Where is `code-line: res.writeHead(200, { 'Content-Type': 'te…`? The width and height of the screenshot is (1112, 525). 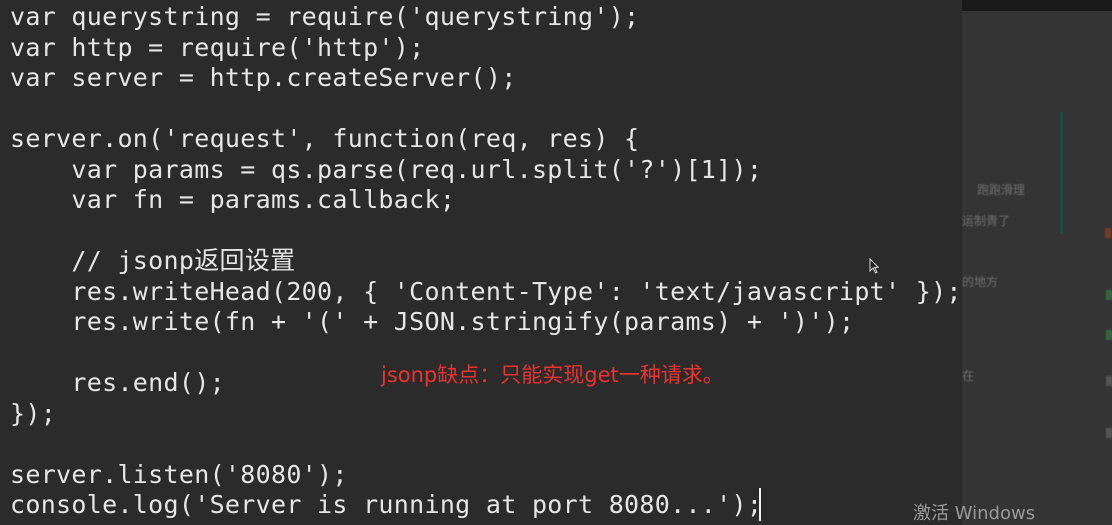
code-line: res.writeHead(200, { 'Content-Type': 'te… is located at coordinates (486, 291).